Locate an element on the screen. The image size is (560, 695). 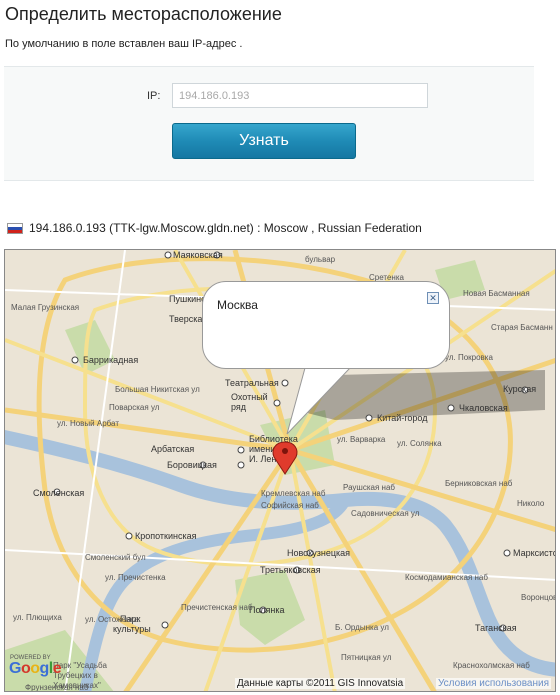
map-label-ostozhenka: ул. Остоженка is located at coordinates (112, 619).